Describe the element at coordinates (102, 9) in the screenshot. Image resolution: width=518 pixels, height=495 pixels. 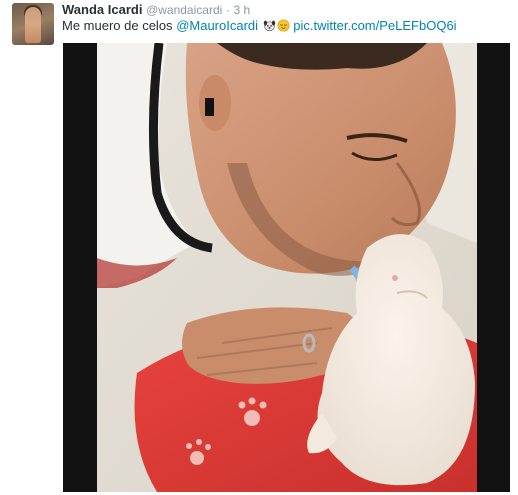
I see `author-name: Wanda Icardi` at that location.